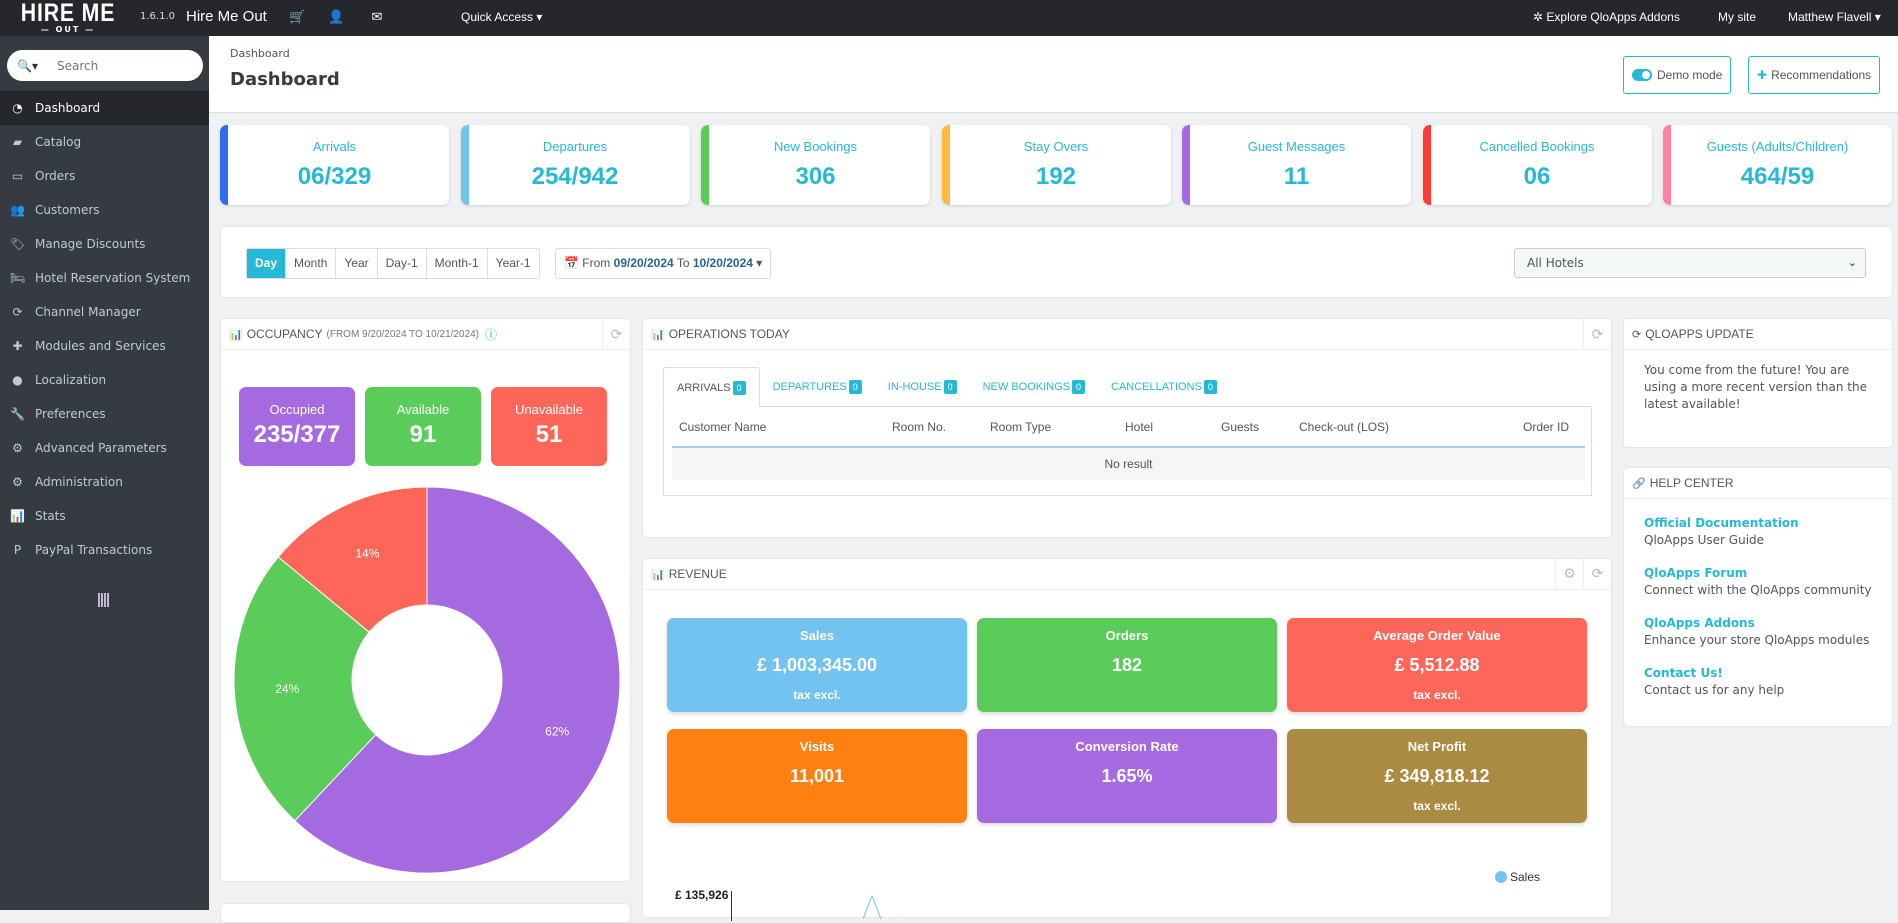 The height and width of the screenshot is (923, 1898). Describe the element at coordinates (402, 263) in the screenshot. I see `period-button-day-1: Day-1` at that location.